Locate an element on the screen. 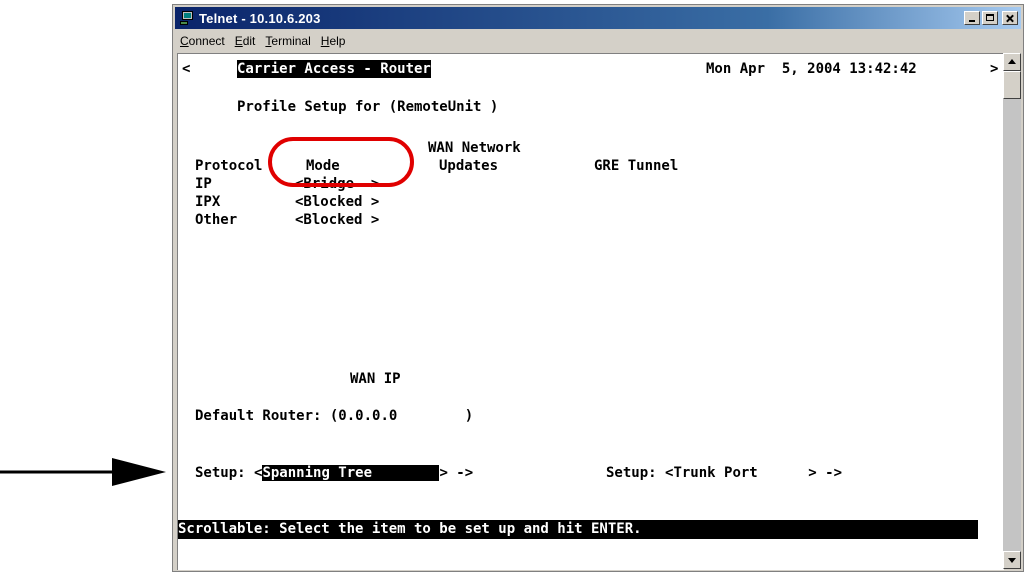 Image resolution: width=1027 pixels, height=573 pixels. datetime-label: Mon Apr 5, 2004 13:42:42 is located at coordinates (811, 69).